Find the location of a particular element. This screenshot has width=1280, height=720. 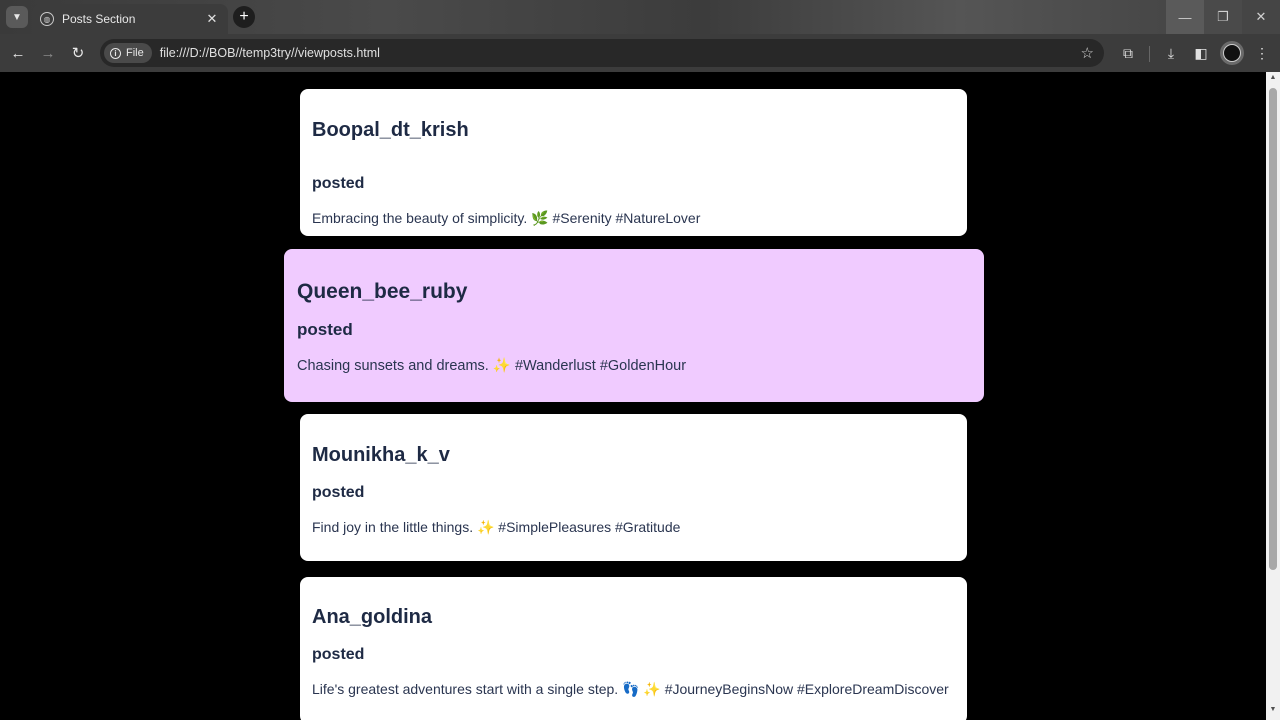

post-author: Boopal_dt_krish is located at coordinates (390, 130).